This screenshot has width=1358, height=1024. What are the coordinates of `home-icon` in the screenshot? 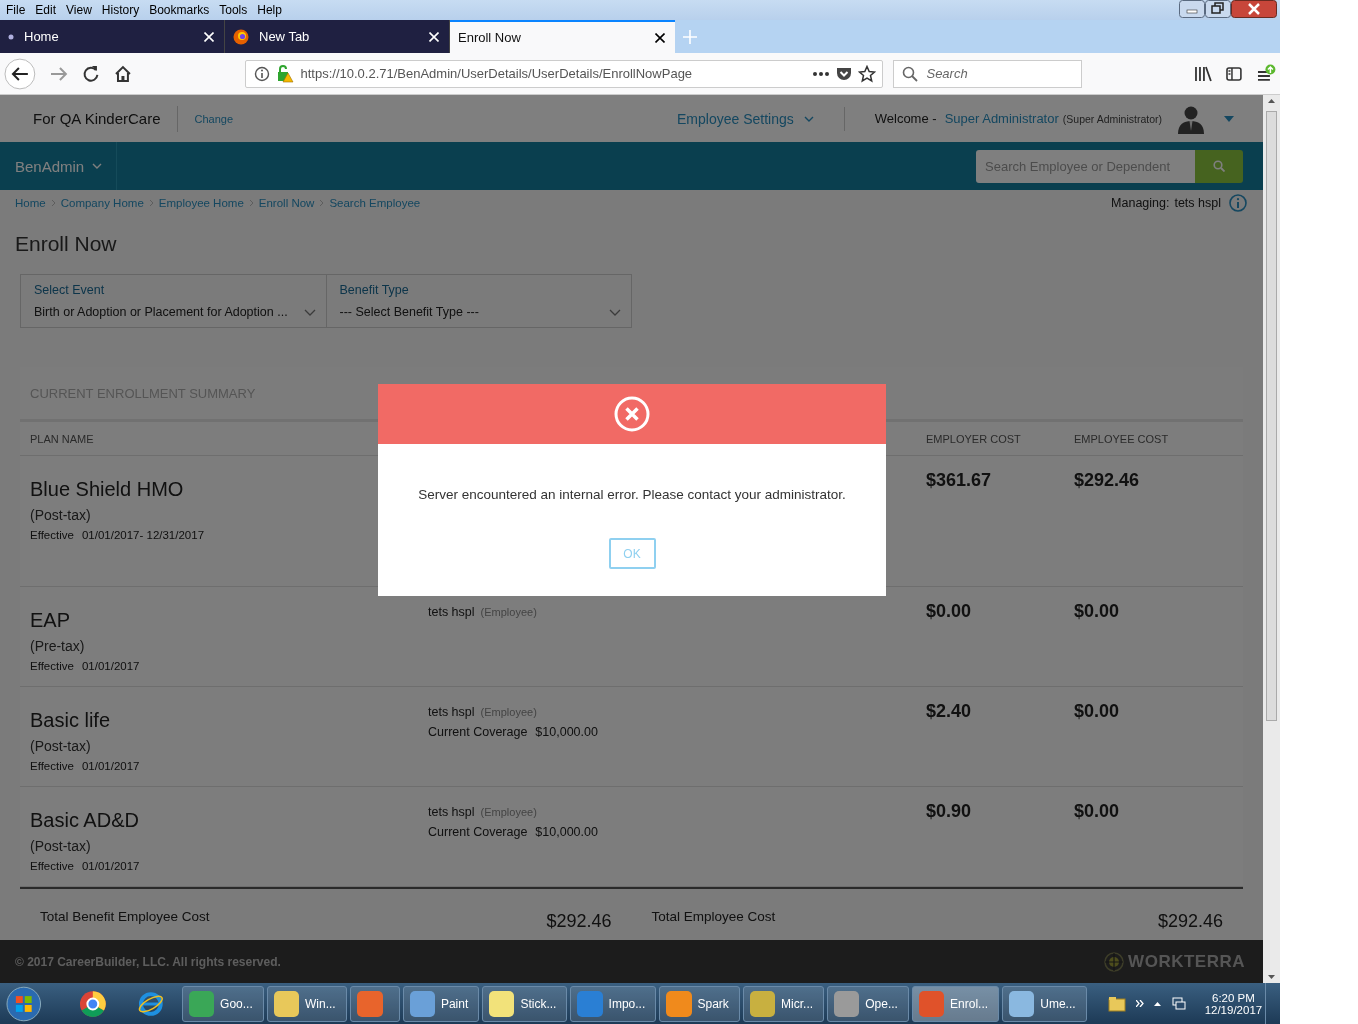 It's located at (122, 73).